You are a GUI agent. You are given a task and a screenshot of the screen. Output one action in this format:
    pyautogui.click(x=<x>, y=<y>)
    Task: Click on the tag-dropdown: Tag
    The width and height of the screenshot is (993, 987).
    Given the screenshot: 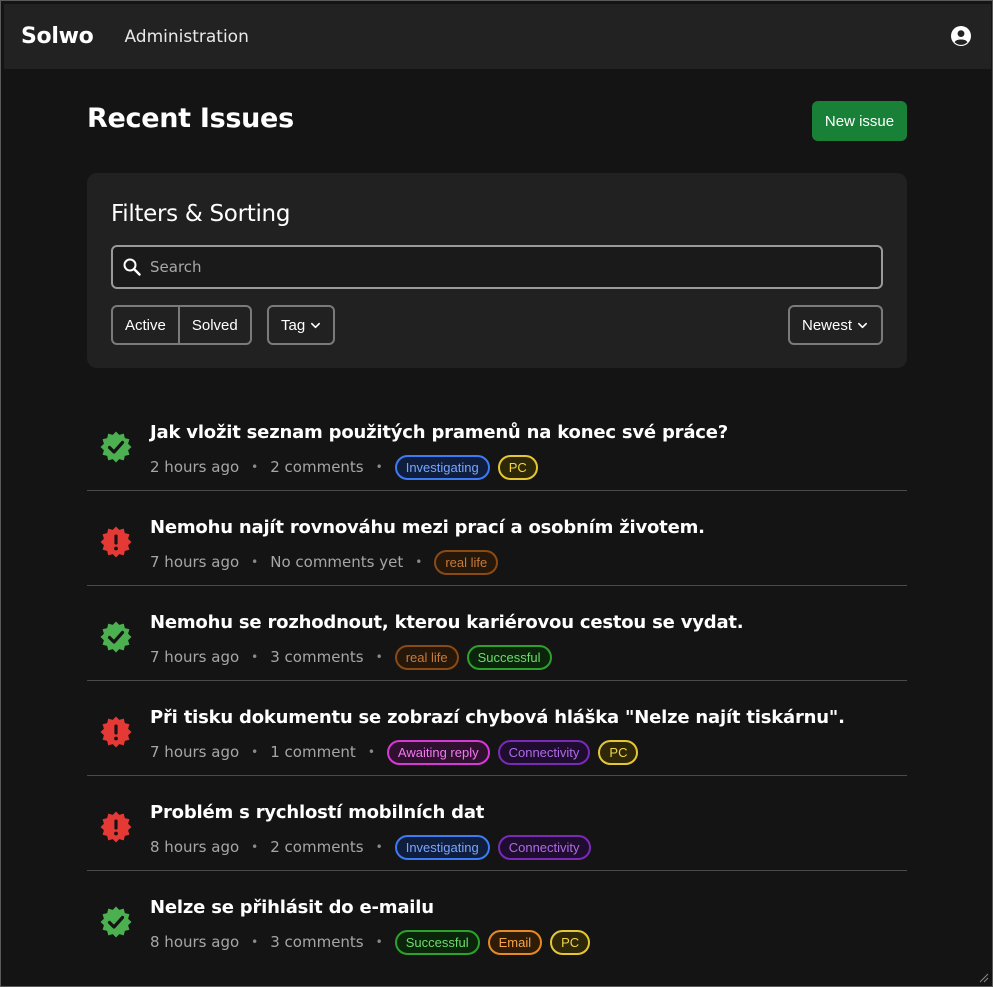 What is the action you would take?
    pyautogui.click(x=301, y=325)
    